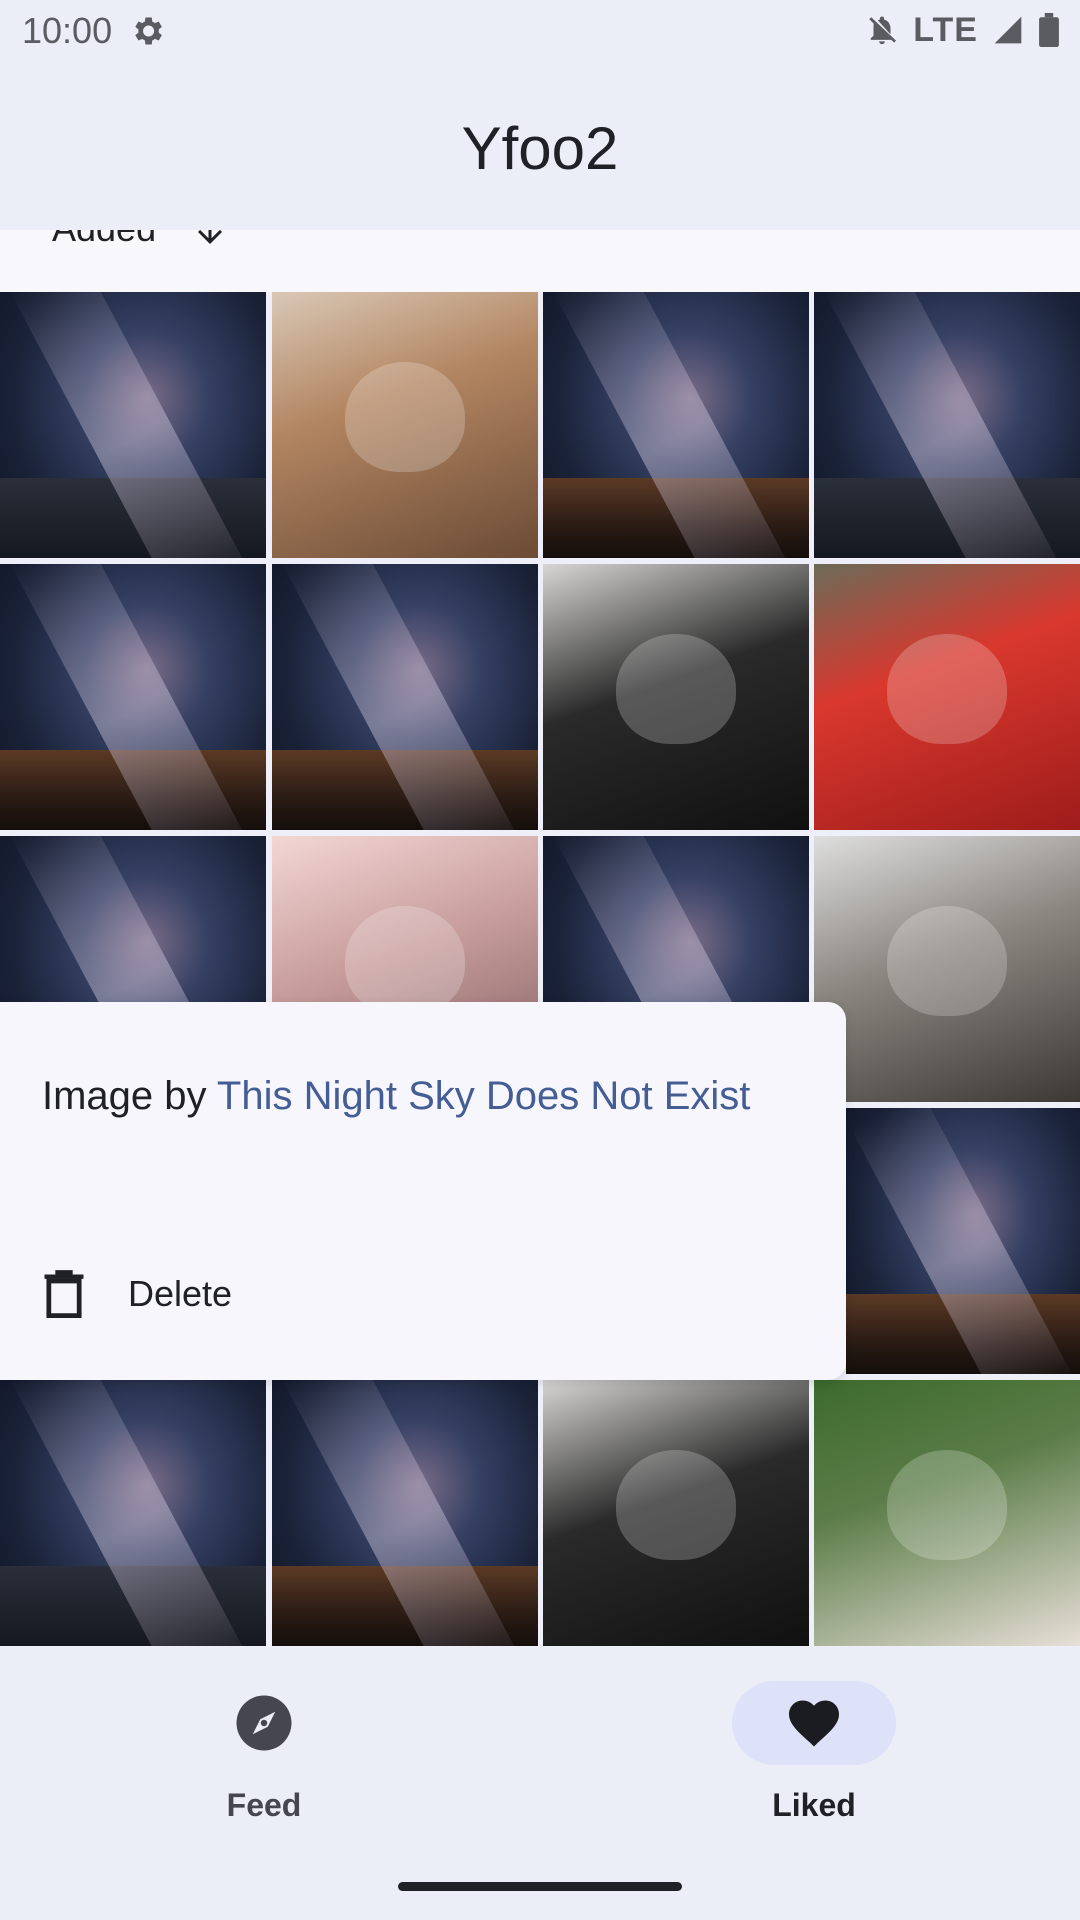  I want to click on app-bar: Yfoo2, so click(540, 146).